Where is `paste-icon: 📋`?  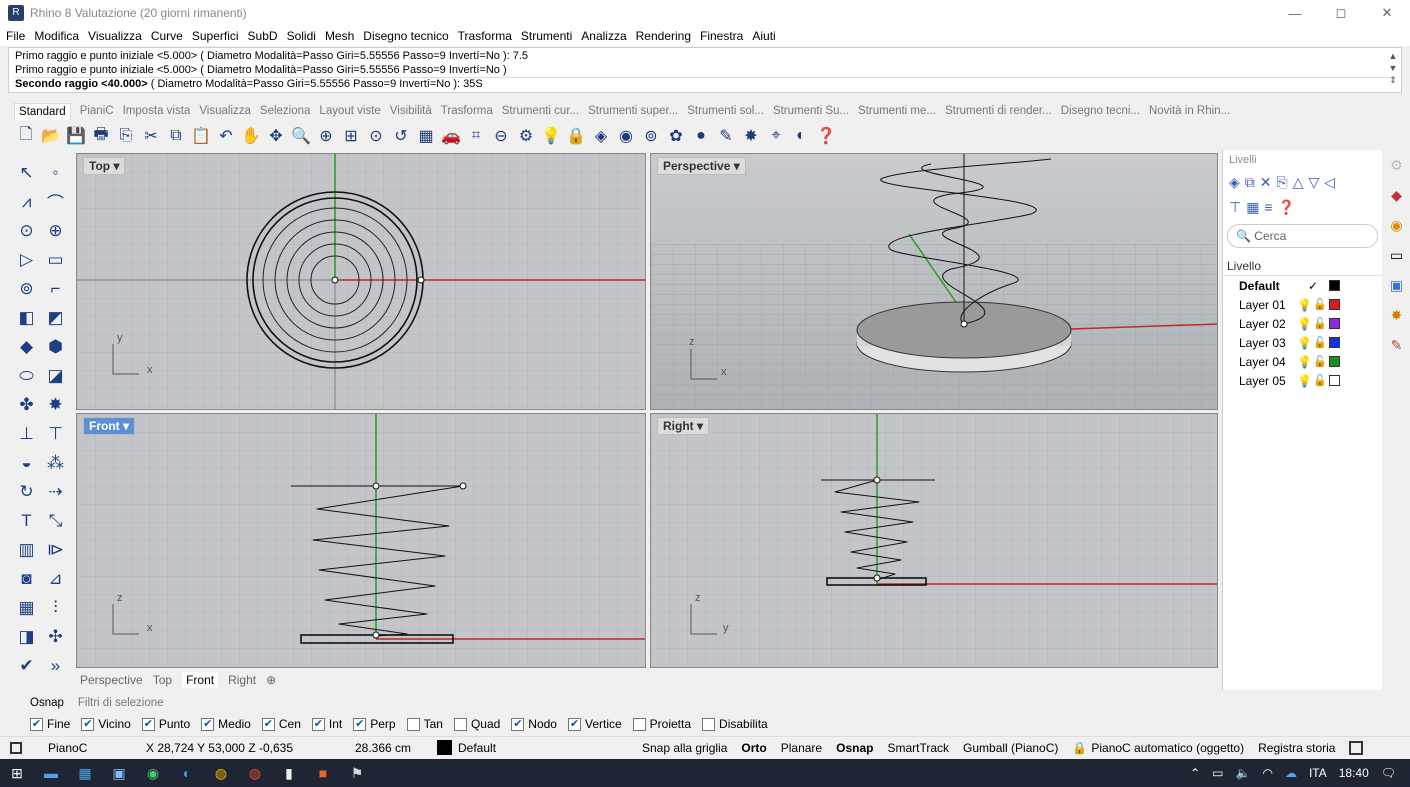 paste-icon: 📋 is located at coordinates (201, 136).